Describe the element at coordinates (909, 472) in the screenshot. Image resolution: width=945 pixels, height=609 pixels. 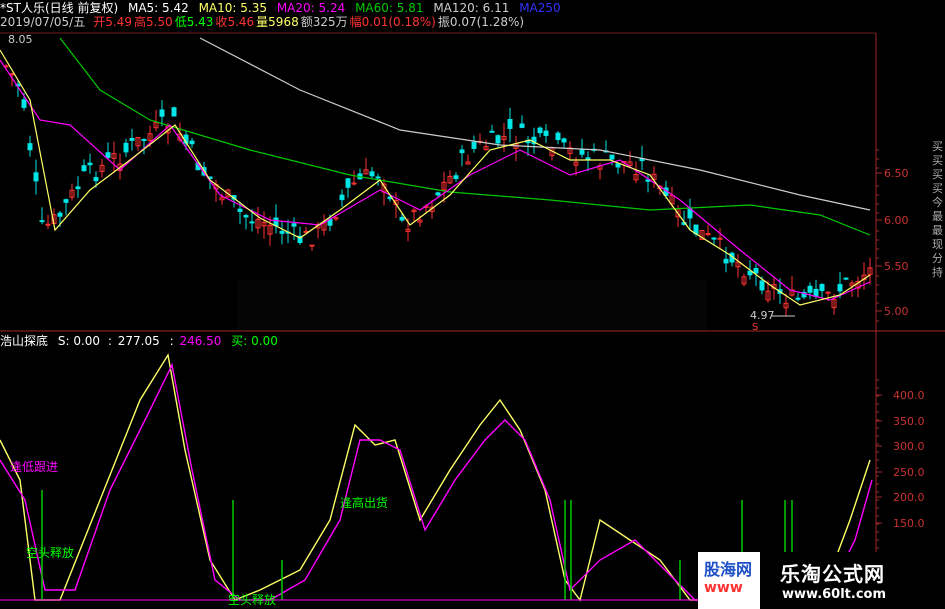
I see `indicator-tick-label: 250.0` at that location.